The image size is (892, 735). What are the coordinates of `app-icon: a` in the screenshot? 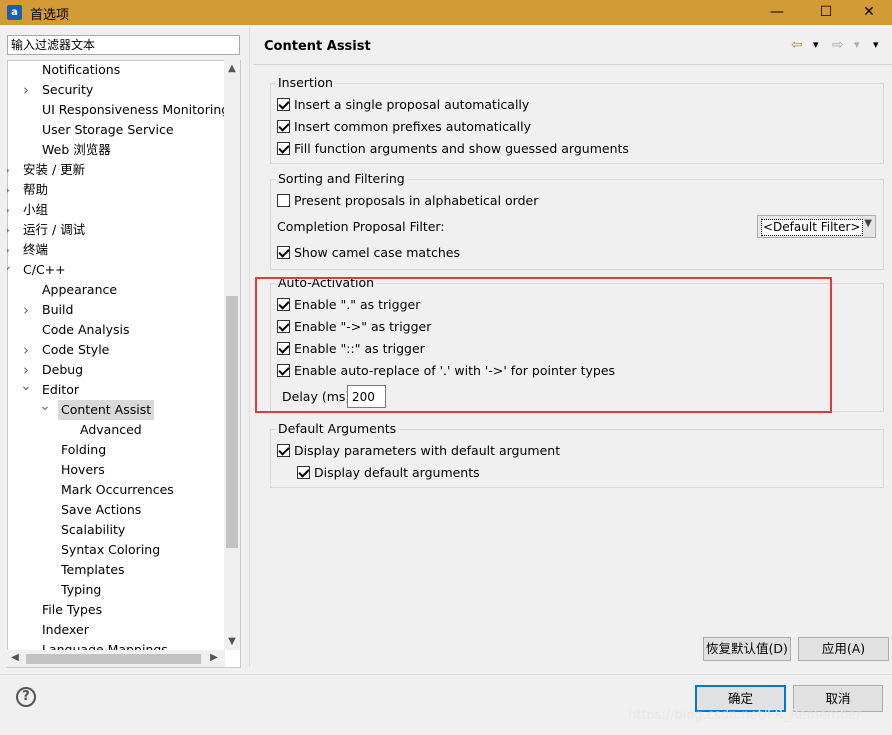 It's located at (14, 12).